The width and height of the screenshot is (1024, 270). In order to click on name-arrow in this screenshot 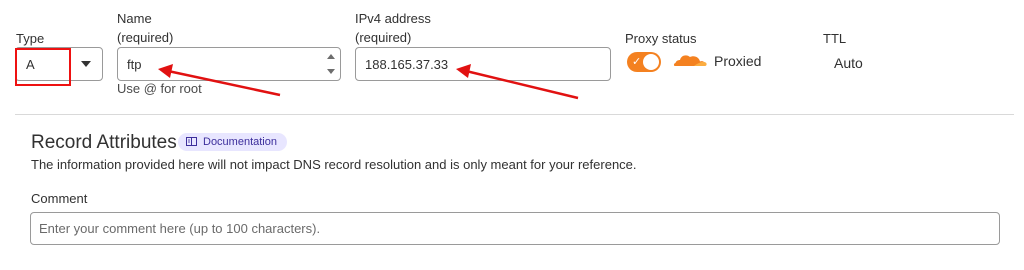, I will do `click(219, 80)`.